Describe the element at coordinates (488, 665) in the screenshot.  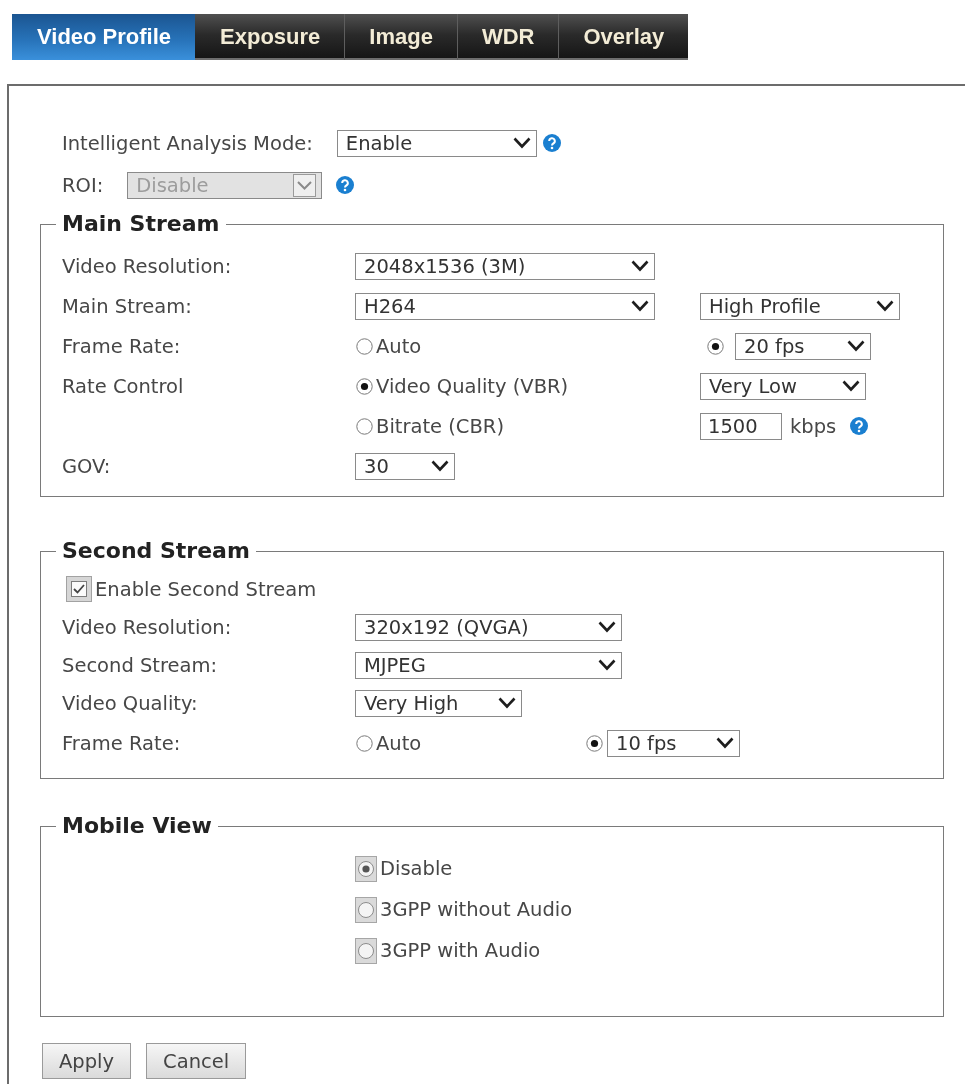
I see `dropdown: MJPEG` at that location.